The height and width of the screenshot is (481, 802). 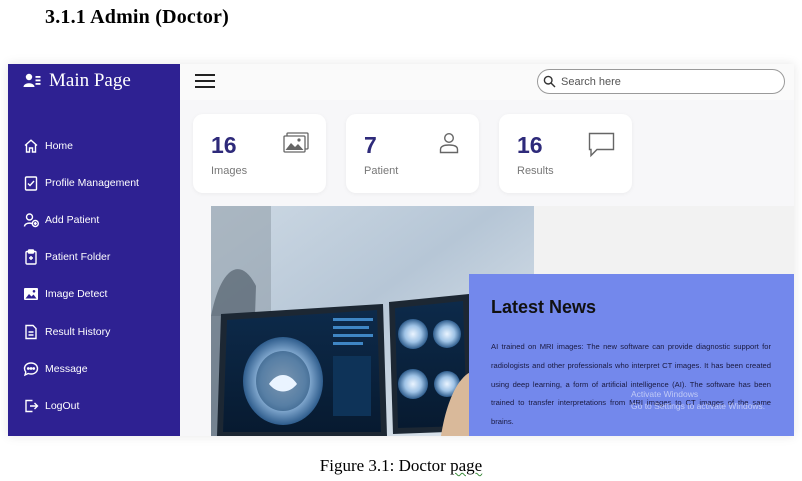 I want to click on sidebar-item-label: Add Patient, so click(x=72, y=219).